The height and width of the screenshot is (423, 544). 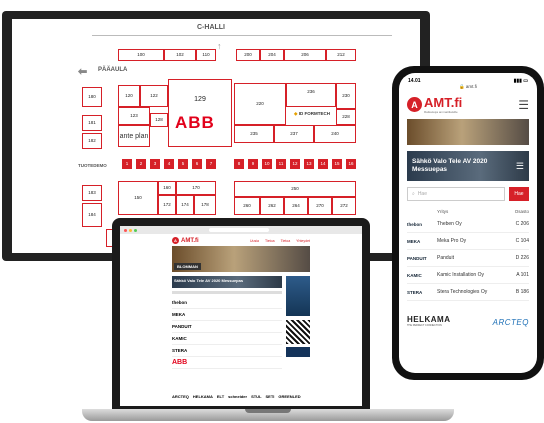 I want to click on booth-178: 178, so click(x=205, y=205).